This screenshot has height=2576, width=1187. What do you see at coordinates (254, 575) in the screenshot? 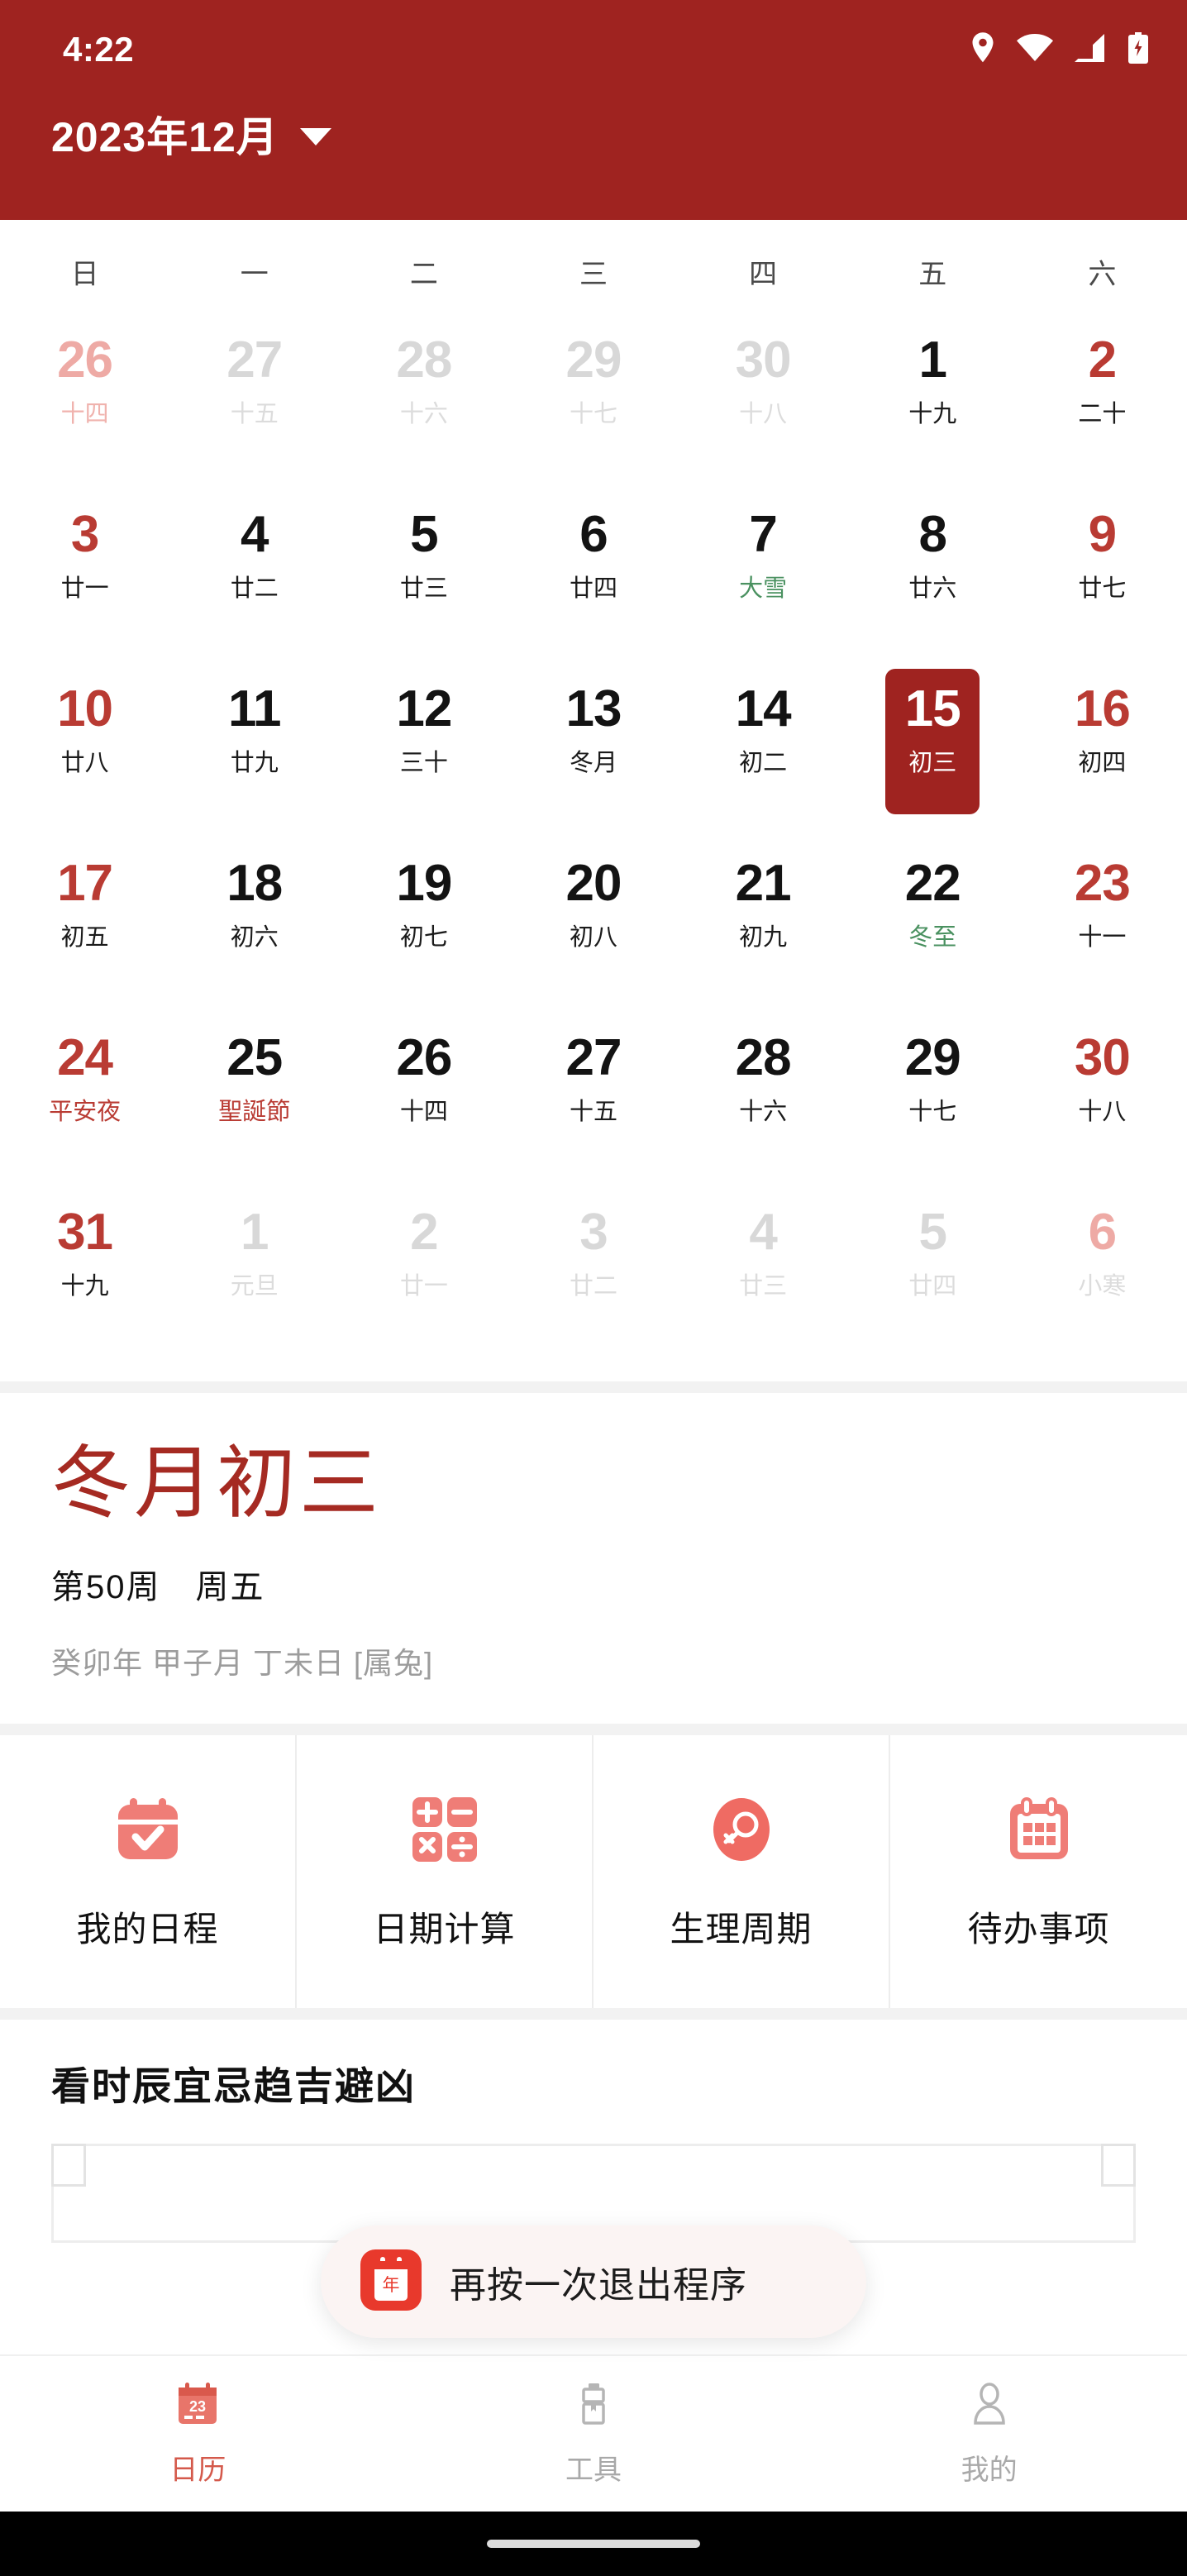
I see `calendar-day: 4 廿二` at bounding box center [254, 575].